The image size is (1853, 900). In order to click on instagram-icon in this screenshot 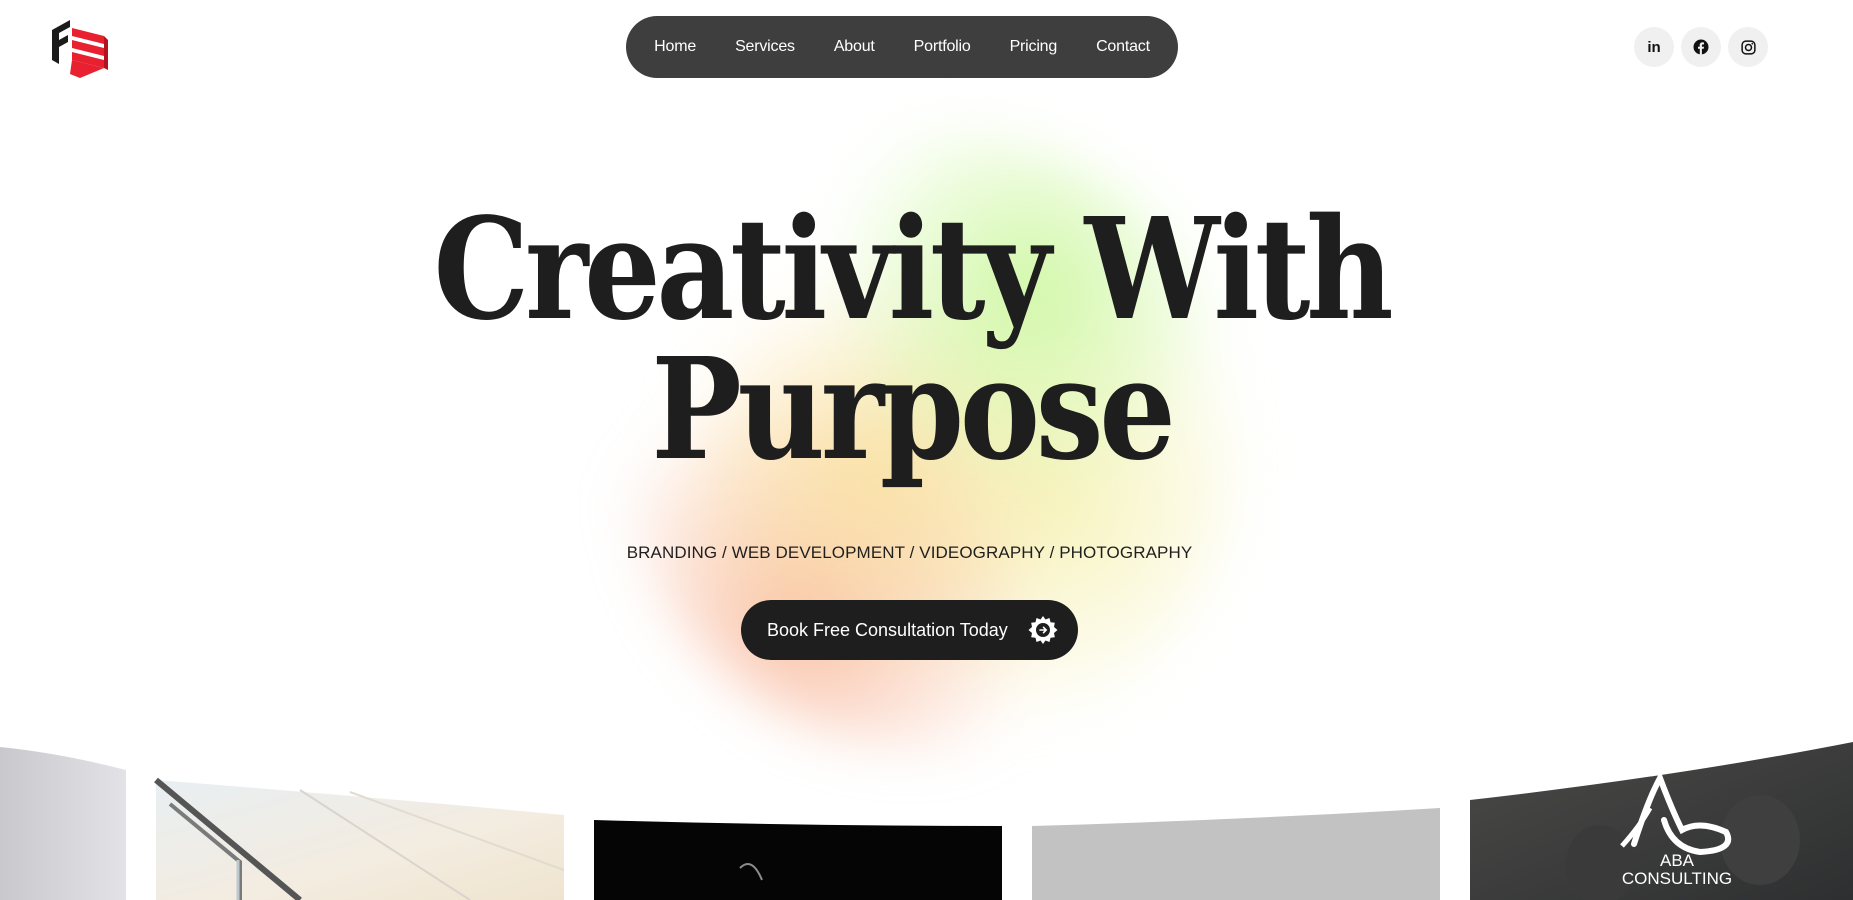, I will do `click(1748, 47)`.